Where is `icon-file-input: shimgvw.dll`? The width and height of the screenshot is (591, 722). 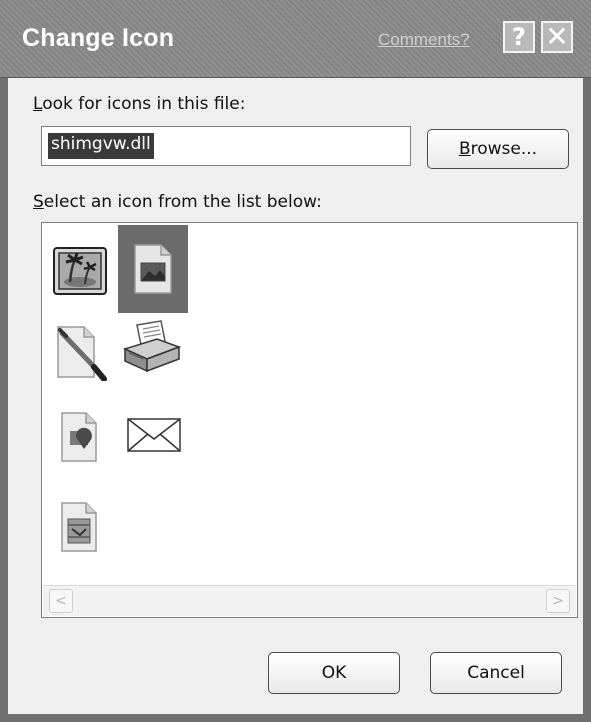
icon-file-input: shimgvw.dll is located at coordinates (226, 146).